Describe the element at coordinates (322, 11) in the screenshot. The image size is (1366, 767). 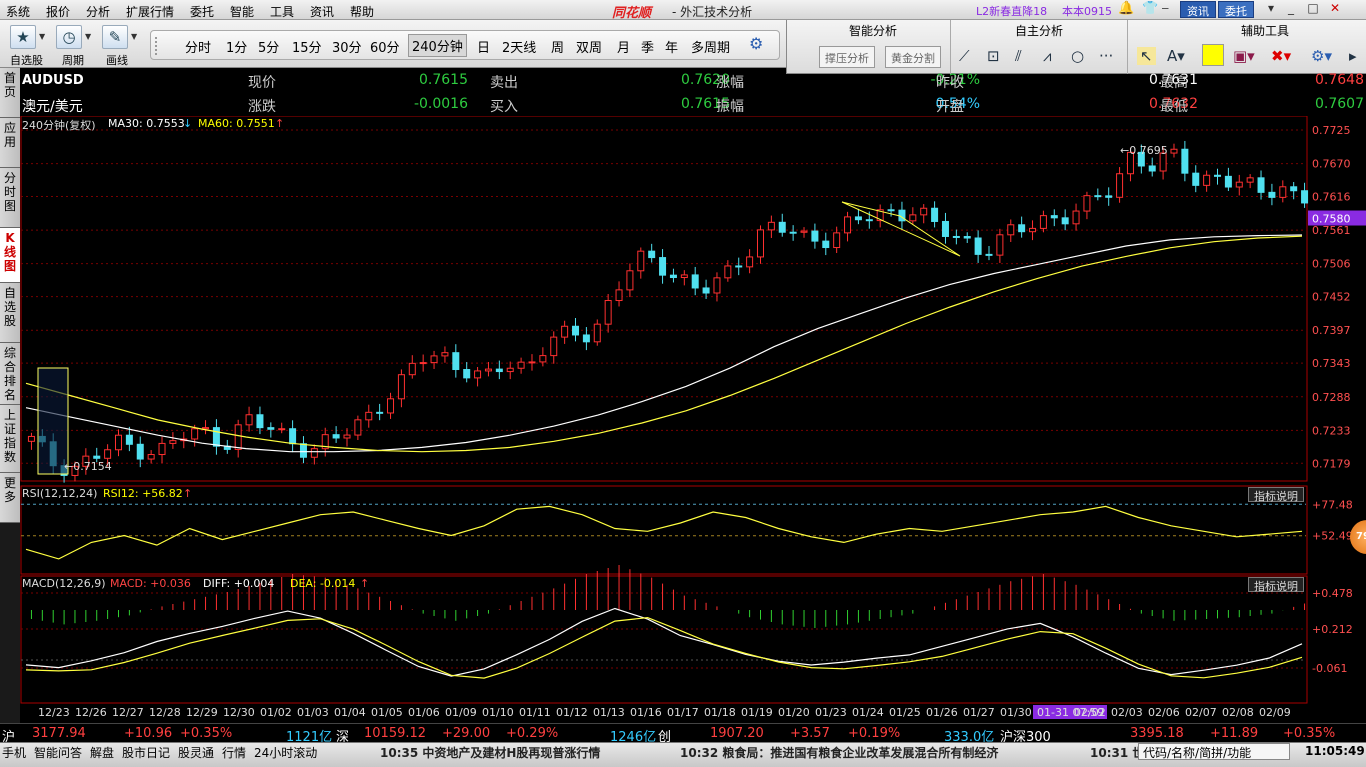
I see `menu-news: 资讯` at that location.